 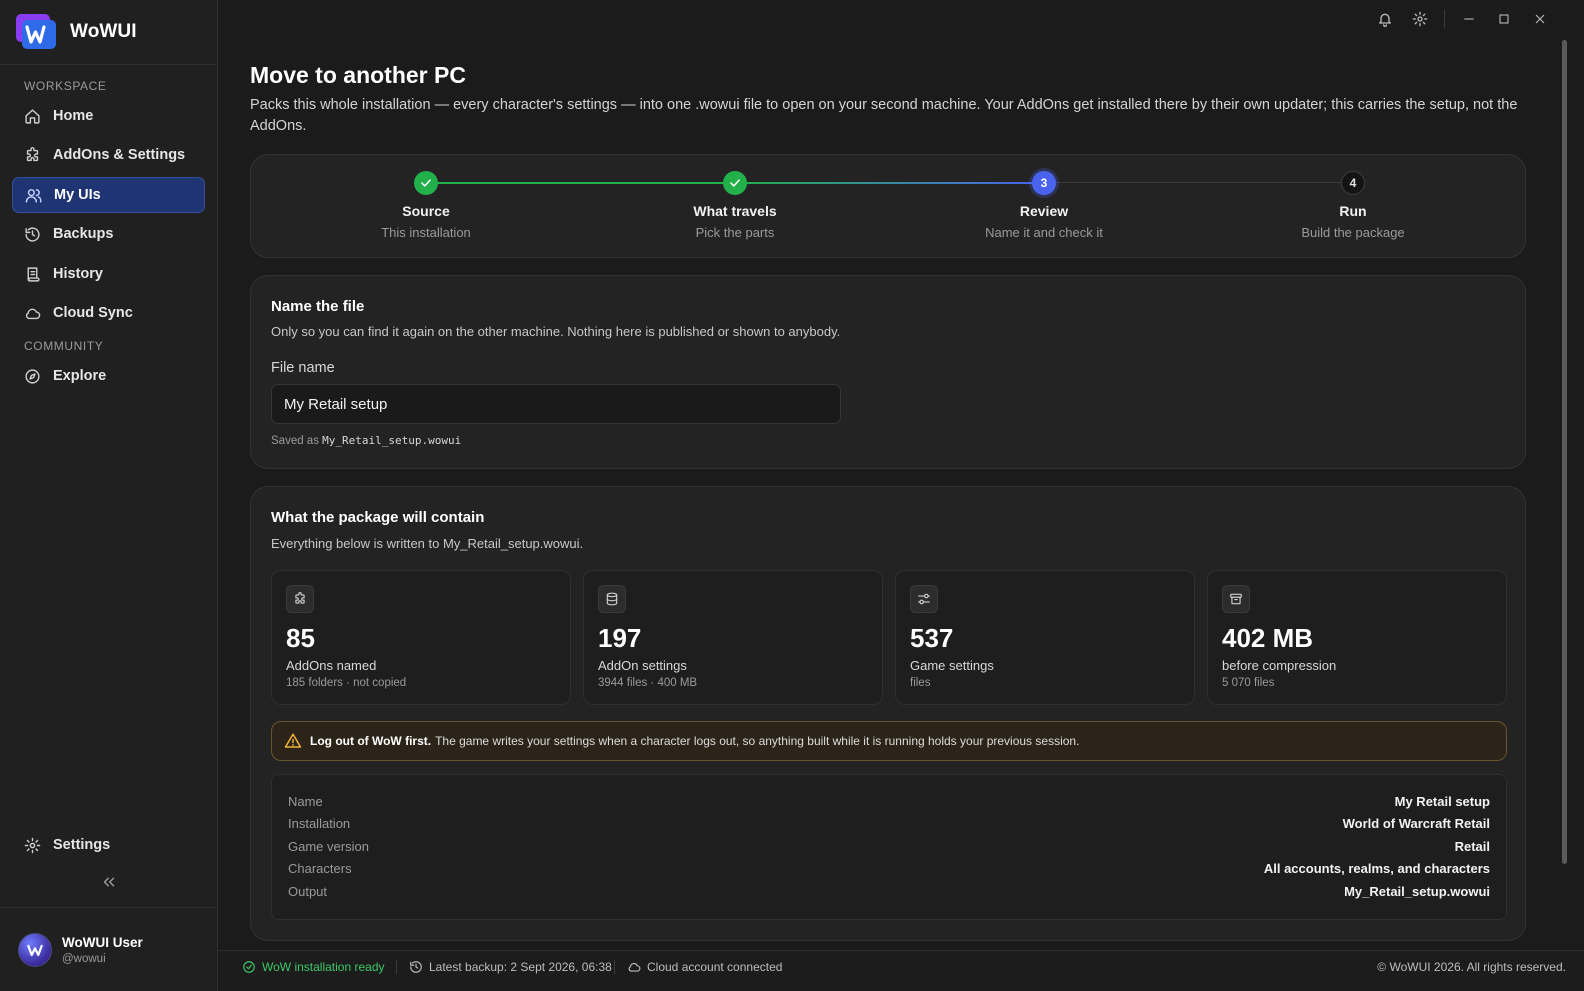 I want to click on warning-icon, so click(x=293, y=741).